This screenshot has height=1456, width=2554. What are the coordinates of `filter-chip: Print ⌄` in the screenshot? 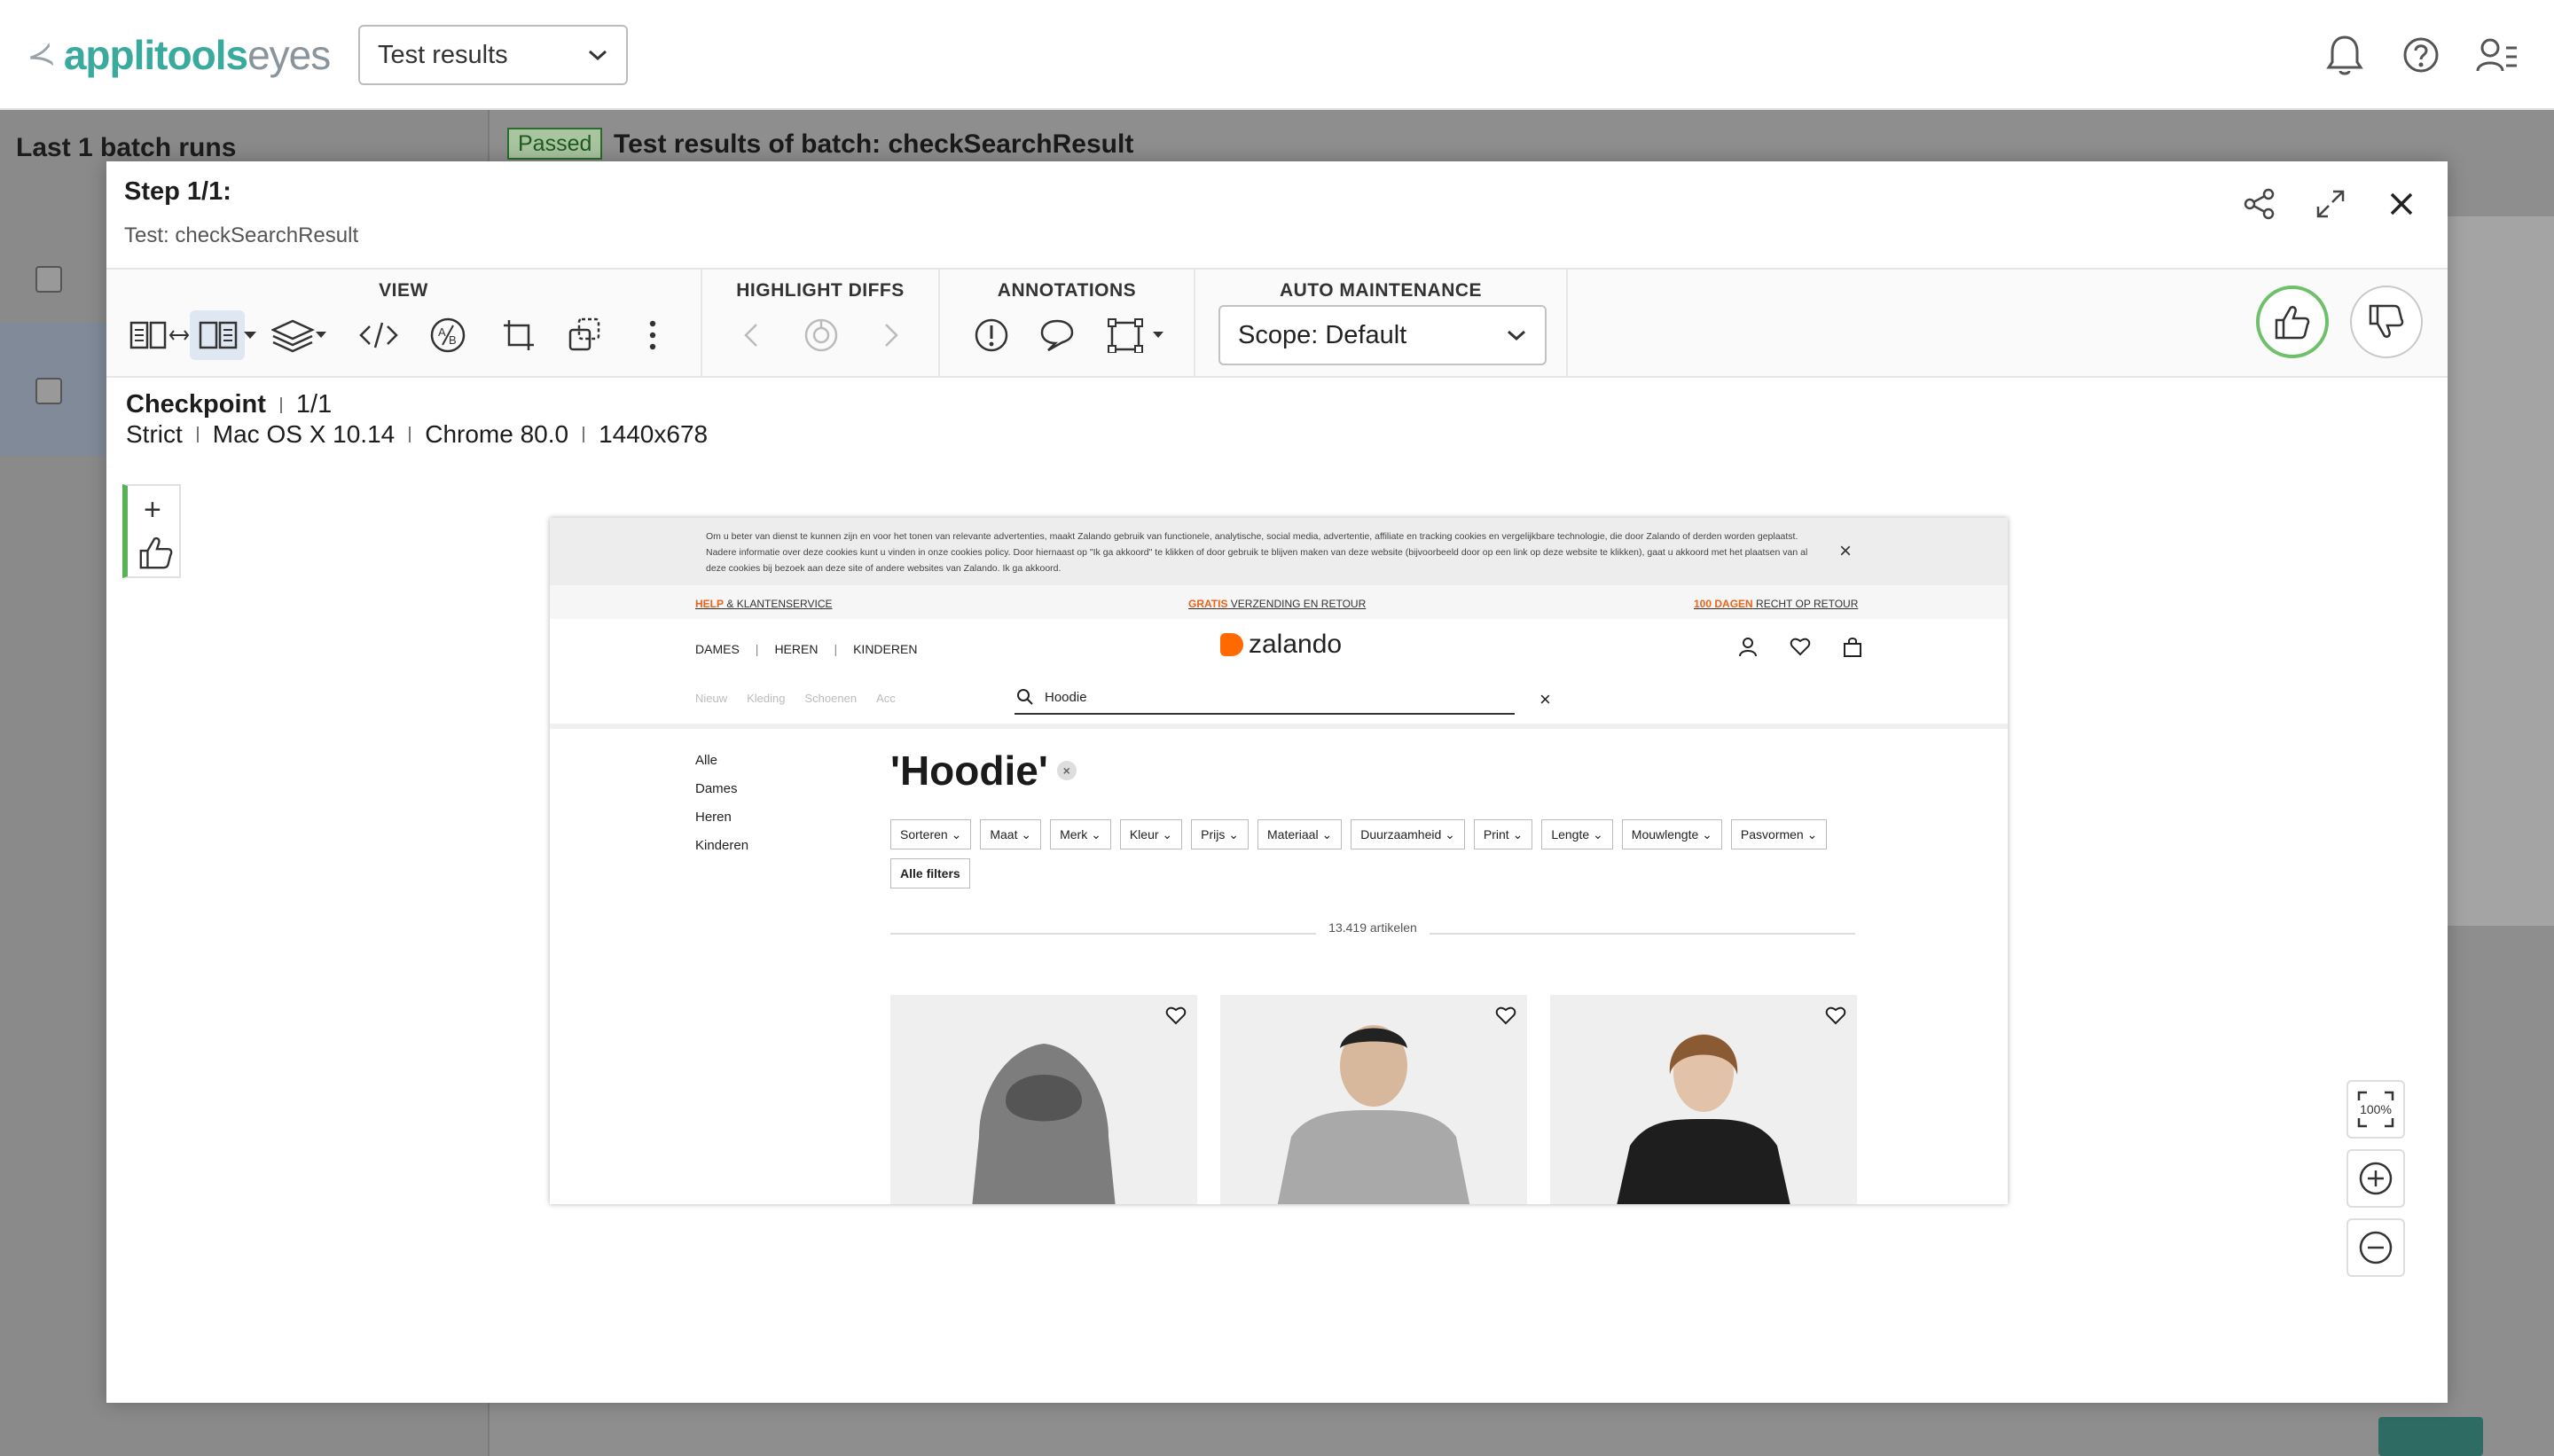 It's located at (1503, 834).